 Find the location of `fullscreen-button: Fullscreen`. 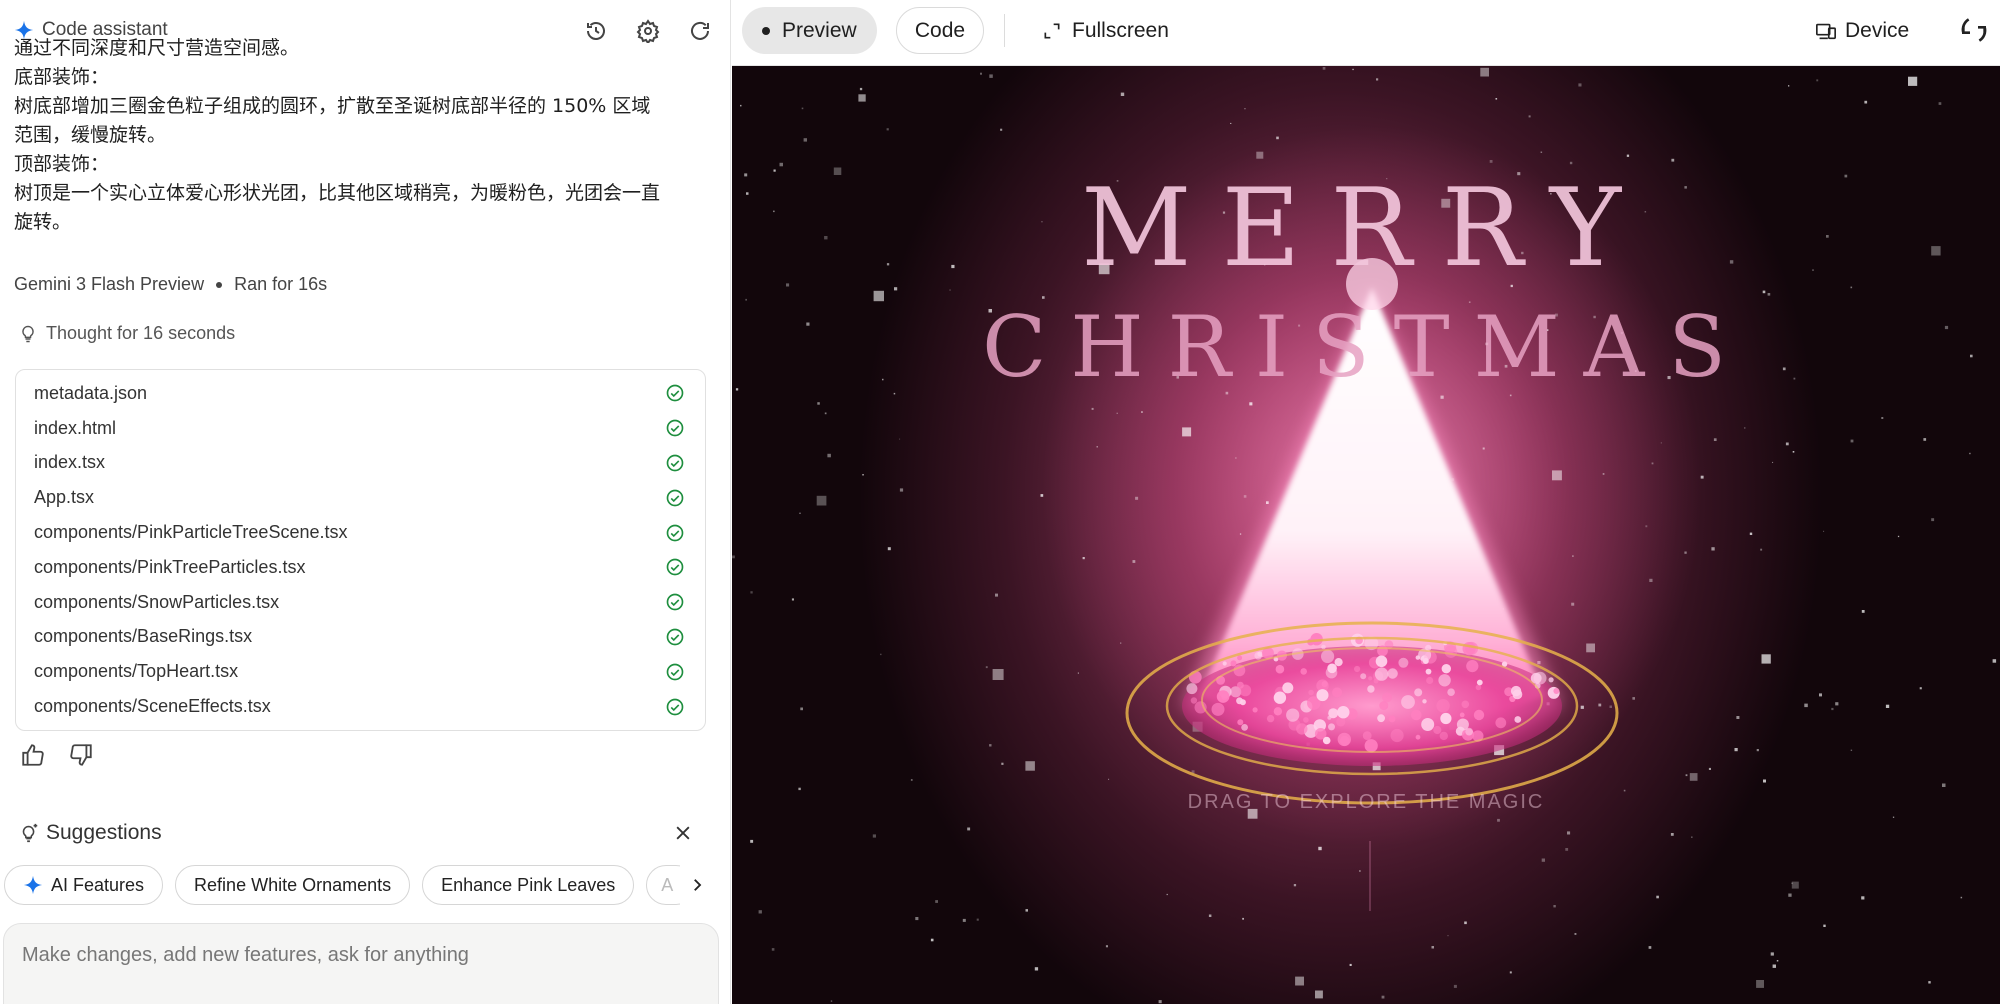

fullscreen-button: Fullscreen is located at coordinates (1105, 30).